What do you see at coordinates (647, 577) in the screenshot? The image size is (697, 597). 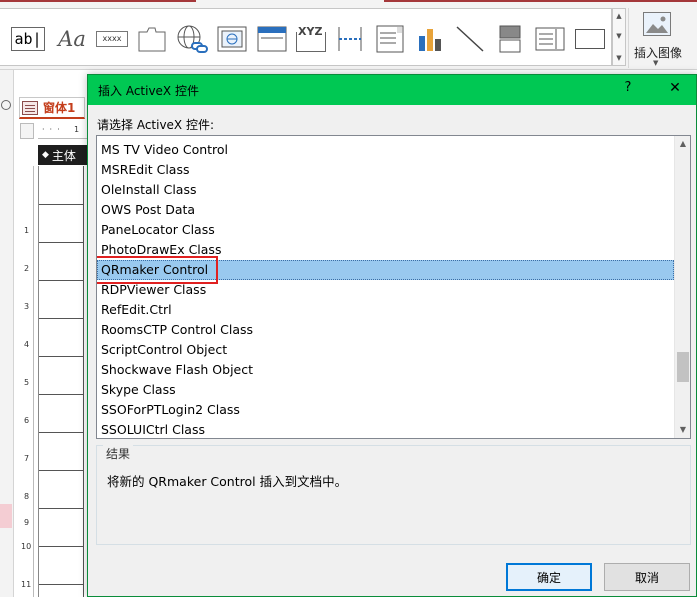 I see `cancel-button: 取消` at bounding box center [647, 577].